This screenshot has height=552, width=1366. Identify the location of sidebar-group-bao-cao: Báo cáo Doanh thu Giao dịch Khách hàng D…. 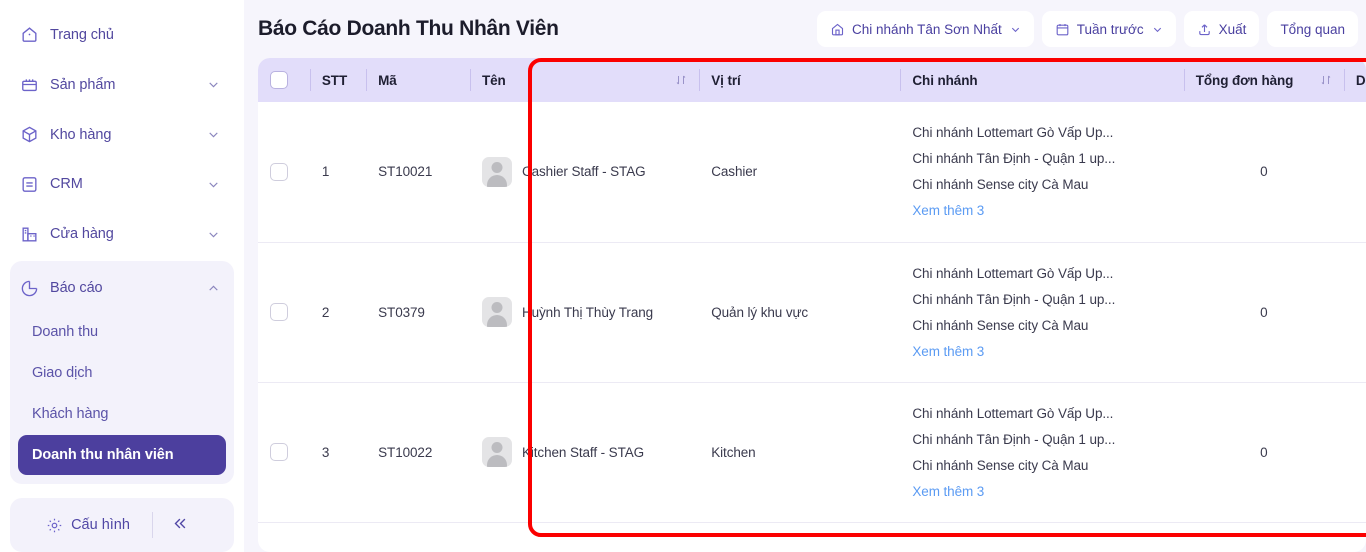
(122, 373).